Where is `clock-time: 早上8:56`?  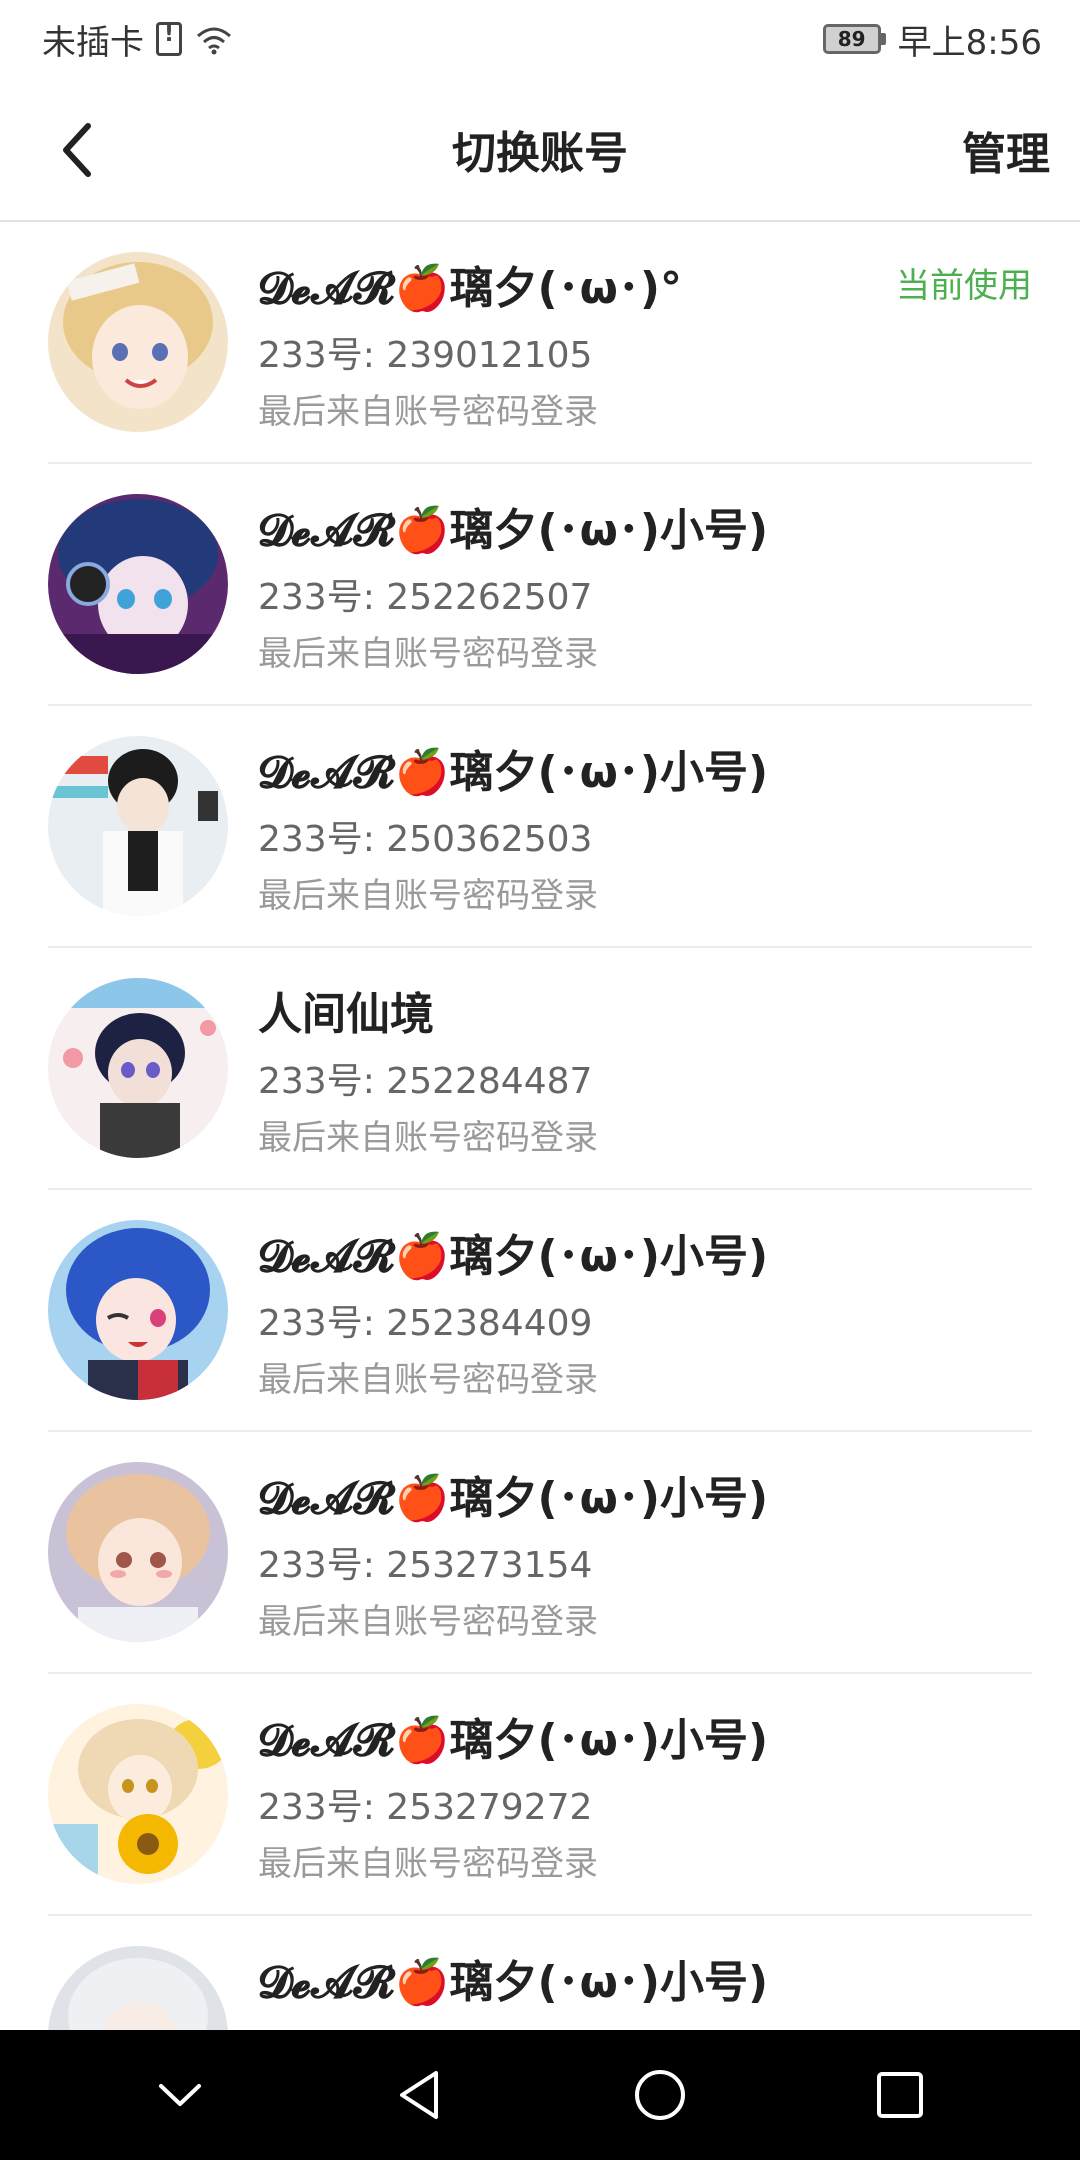
clock-time: 早上8:56 is located at coordinates (969, 42).